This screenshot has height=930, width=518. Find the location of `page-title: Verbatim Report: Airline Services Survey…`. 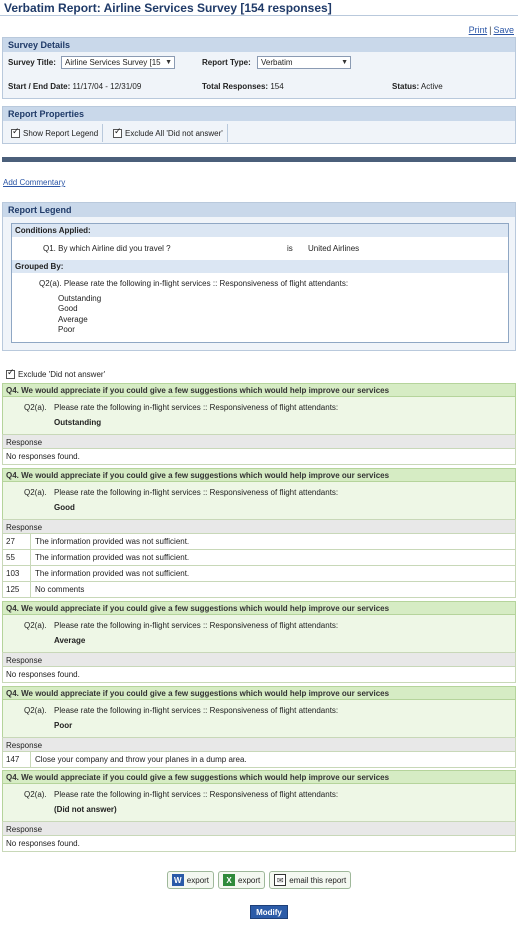

page-title: Verbatim Report: Airline Services Survey… is located at coordinates (168, 8).